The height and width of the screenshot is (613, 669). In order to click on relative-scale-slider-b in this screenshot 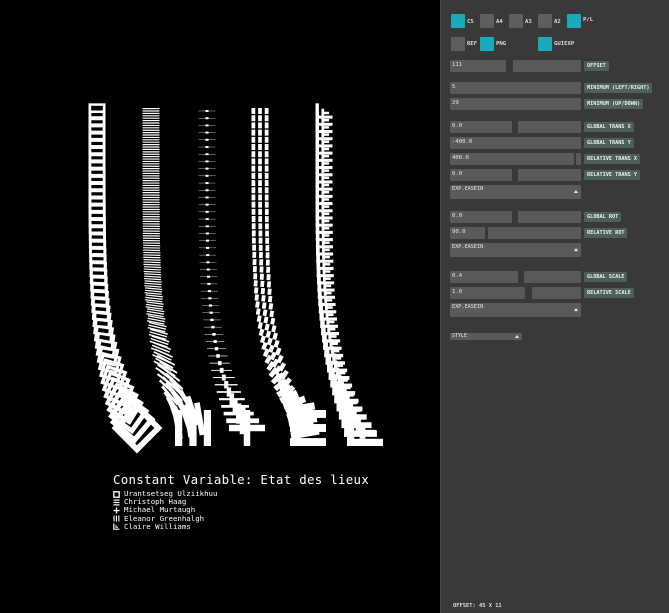, I will do `click(556, 293)`.